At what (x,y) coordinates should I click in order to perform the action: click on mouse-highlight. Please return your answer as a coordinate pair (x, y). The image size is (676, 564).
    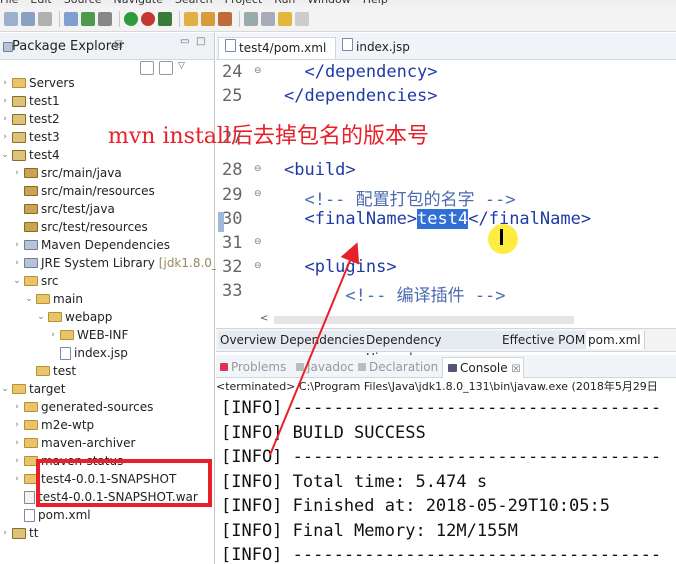
    Looking at the image, I should click on (503, 239).